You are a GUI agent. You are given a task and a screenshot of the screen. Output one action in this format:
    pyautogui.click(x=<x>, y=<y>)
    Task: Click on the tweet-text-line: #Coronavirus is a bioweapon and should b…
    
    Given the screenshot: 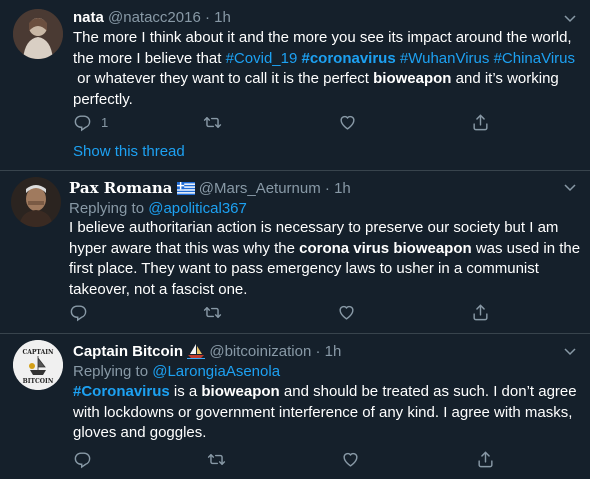 What is the action you would take?
    pyautogui.click(x=325, y=392)
    